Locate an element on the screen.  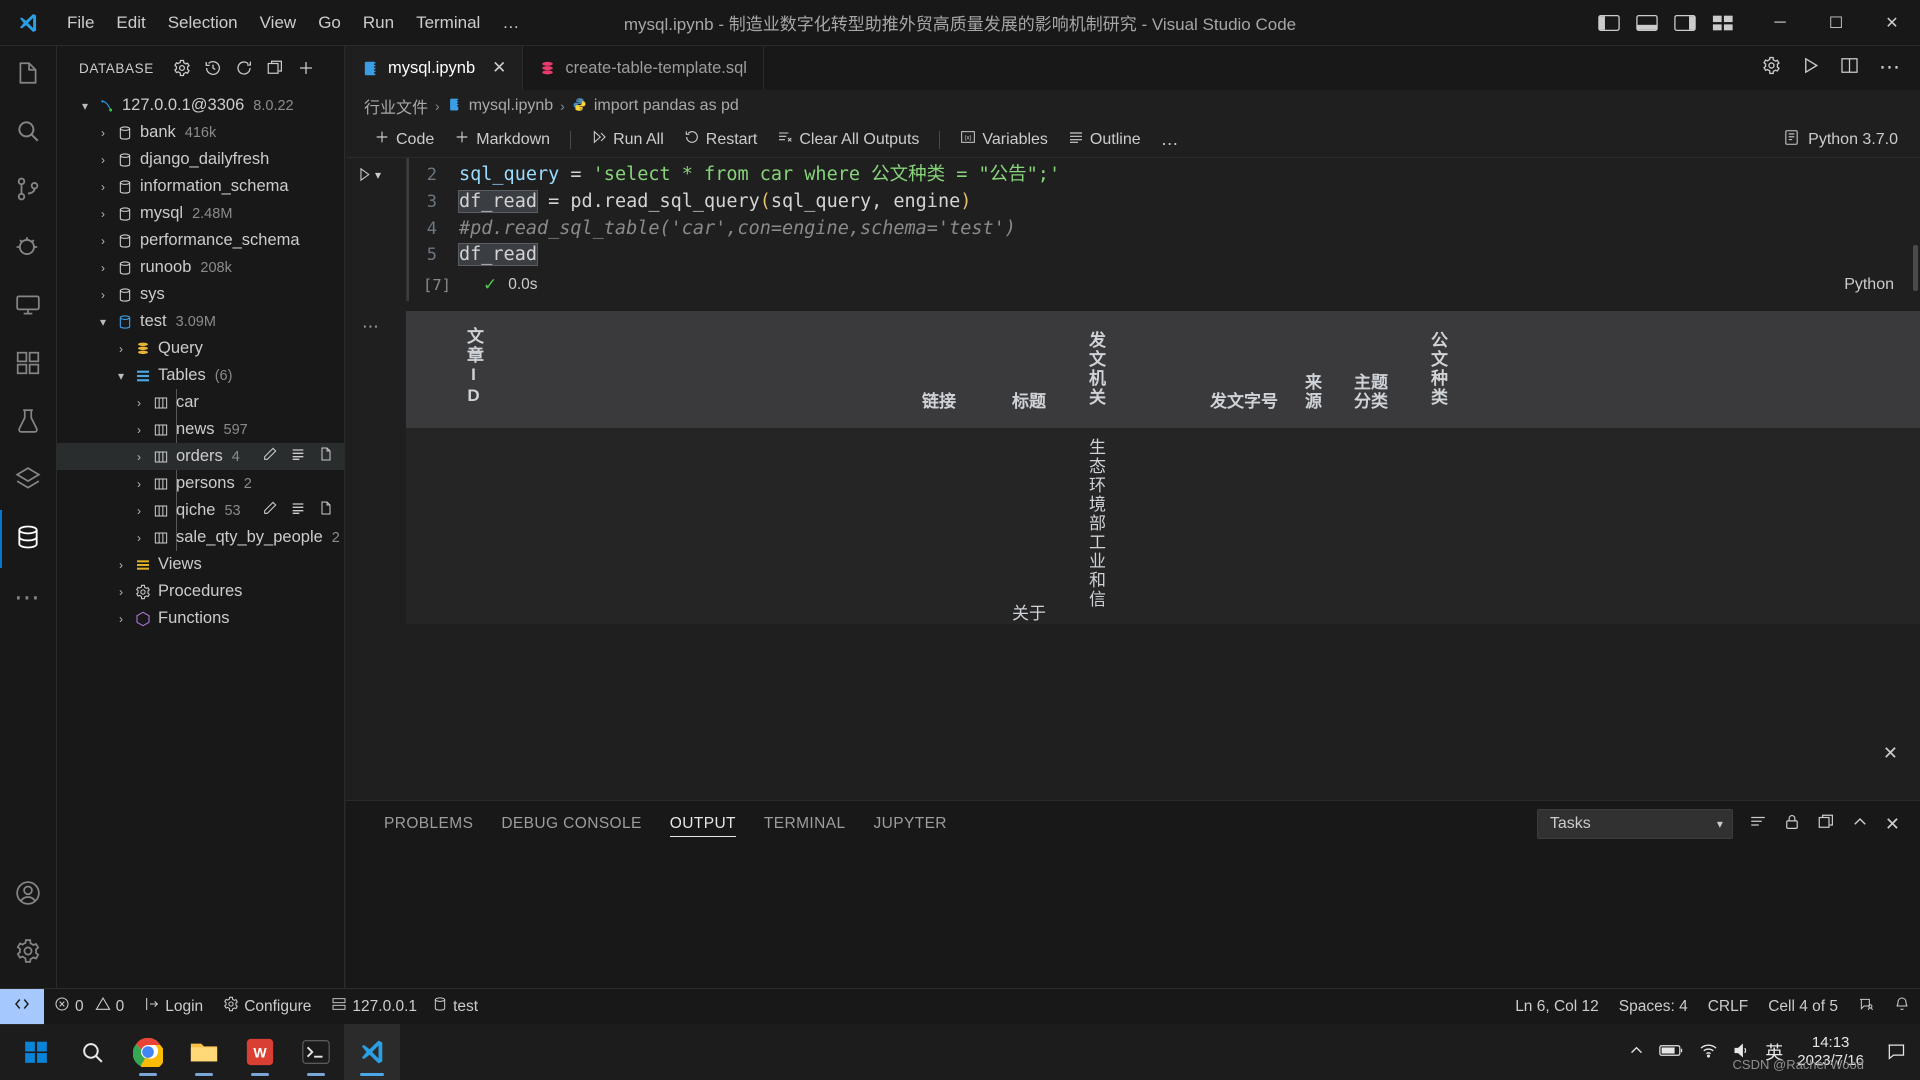
output-more-icon: ⋯ is located at coordinates (371, 327).